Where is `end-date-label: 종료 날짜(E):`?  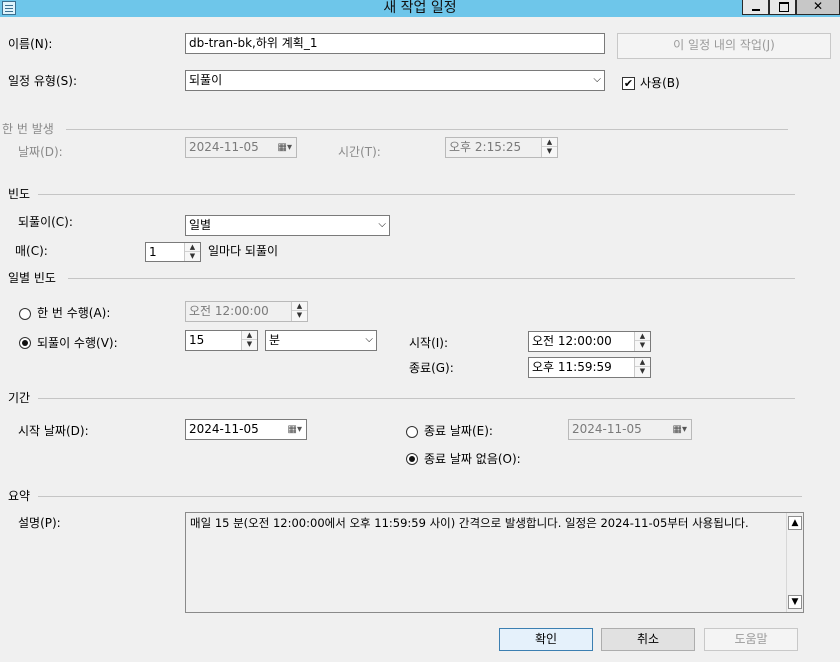 end-date-label: 종료 날짜(E): is located at coordinates (458, 431).